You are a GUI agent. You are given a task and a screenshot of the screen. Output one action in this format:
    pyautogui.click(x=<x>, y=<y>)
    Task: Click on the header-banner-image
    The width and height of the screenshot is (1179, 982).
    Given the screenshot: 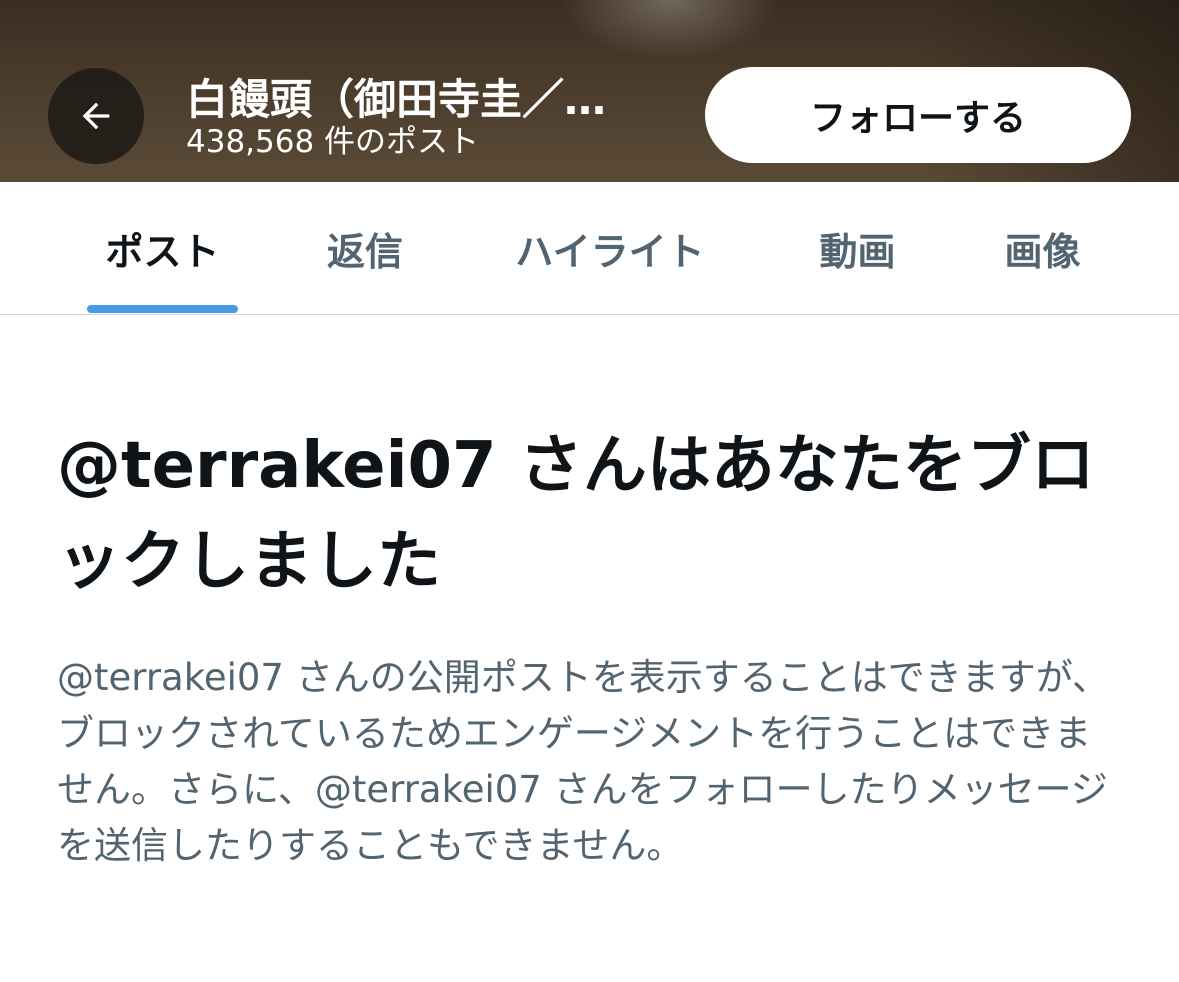 What is the action you would take?
    pyautogui.click(x=670, y=30)
    